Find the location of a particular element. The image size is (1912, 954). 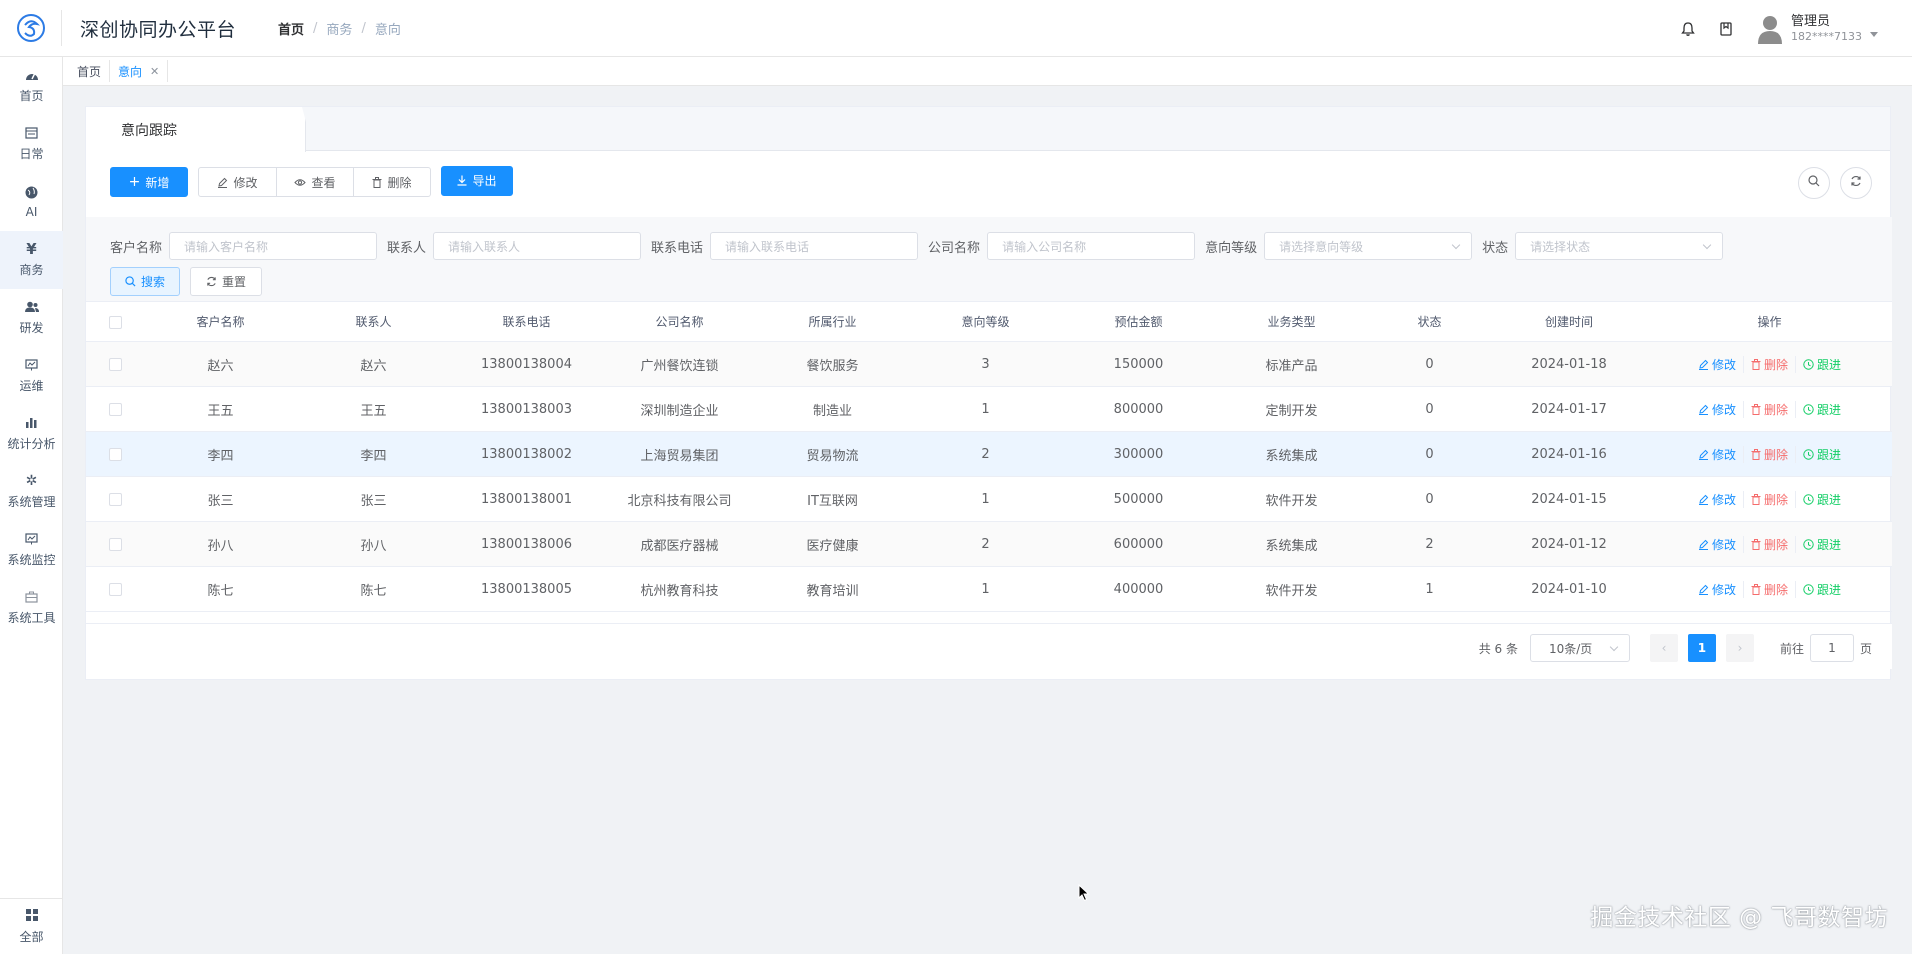

edit-button: 修改 is located at coordinates (237, 182).